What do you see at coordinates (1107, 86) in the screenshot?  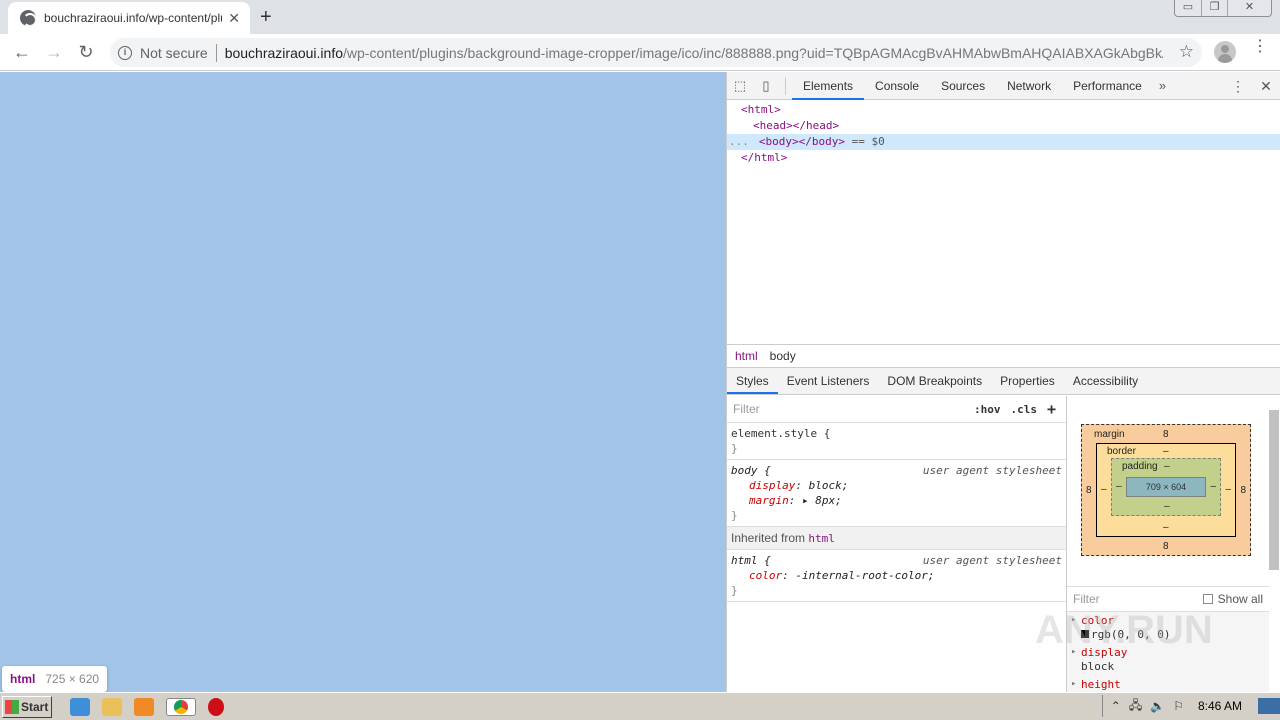 I see `tab-performance: Performance` at bounding box center [1107, 86].